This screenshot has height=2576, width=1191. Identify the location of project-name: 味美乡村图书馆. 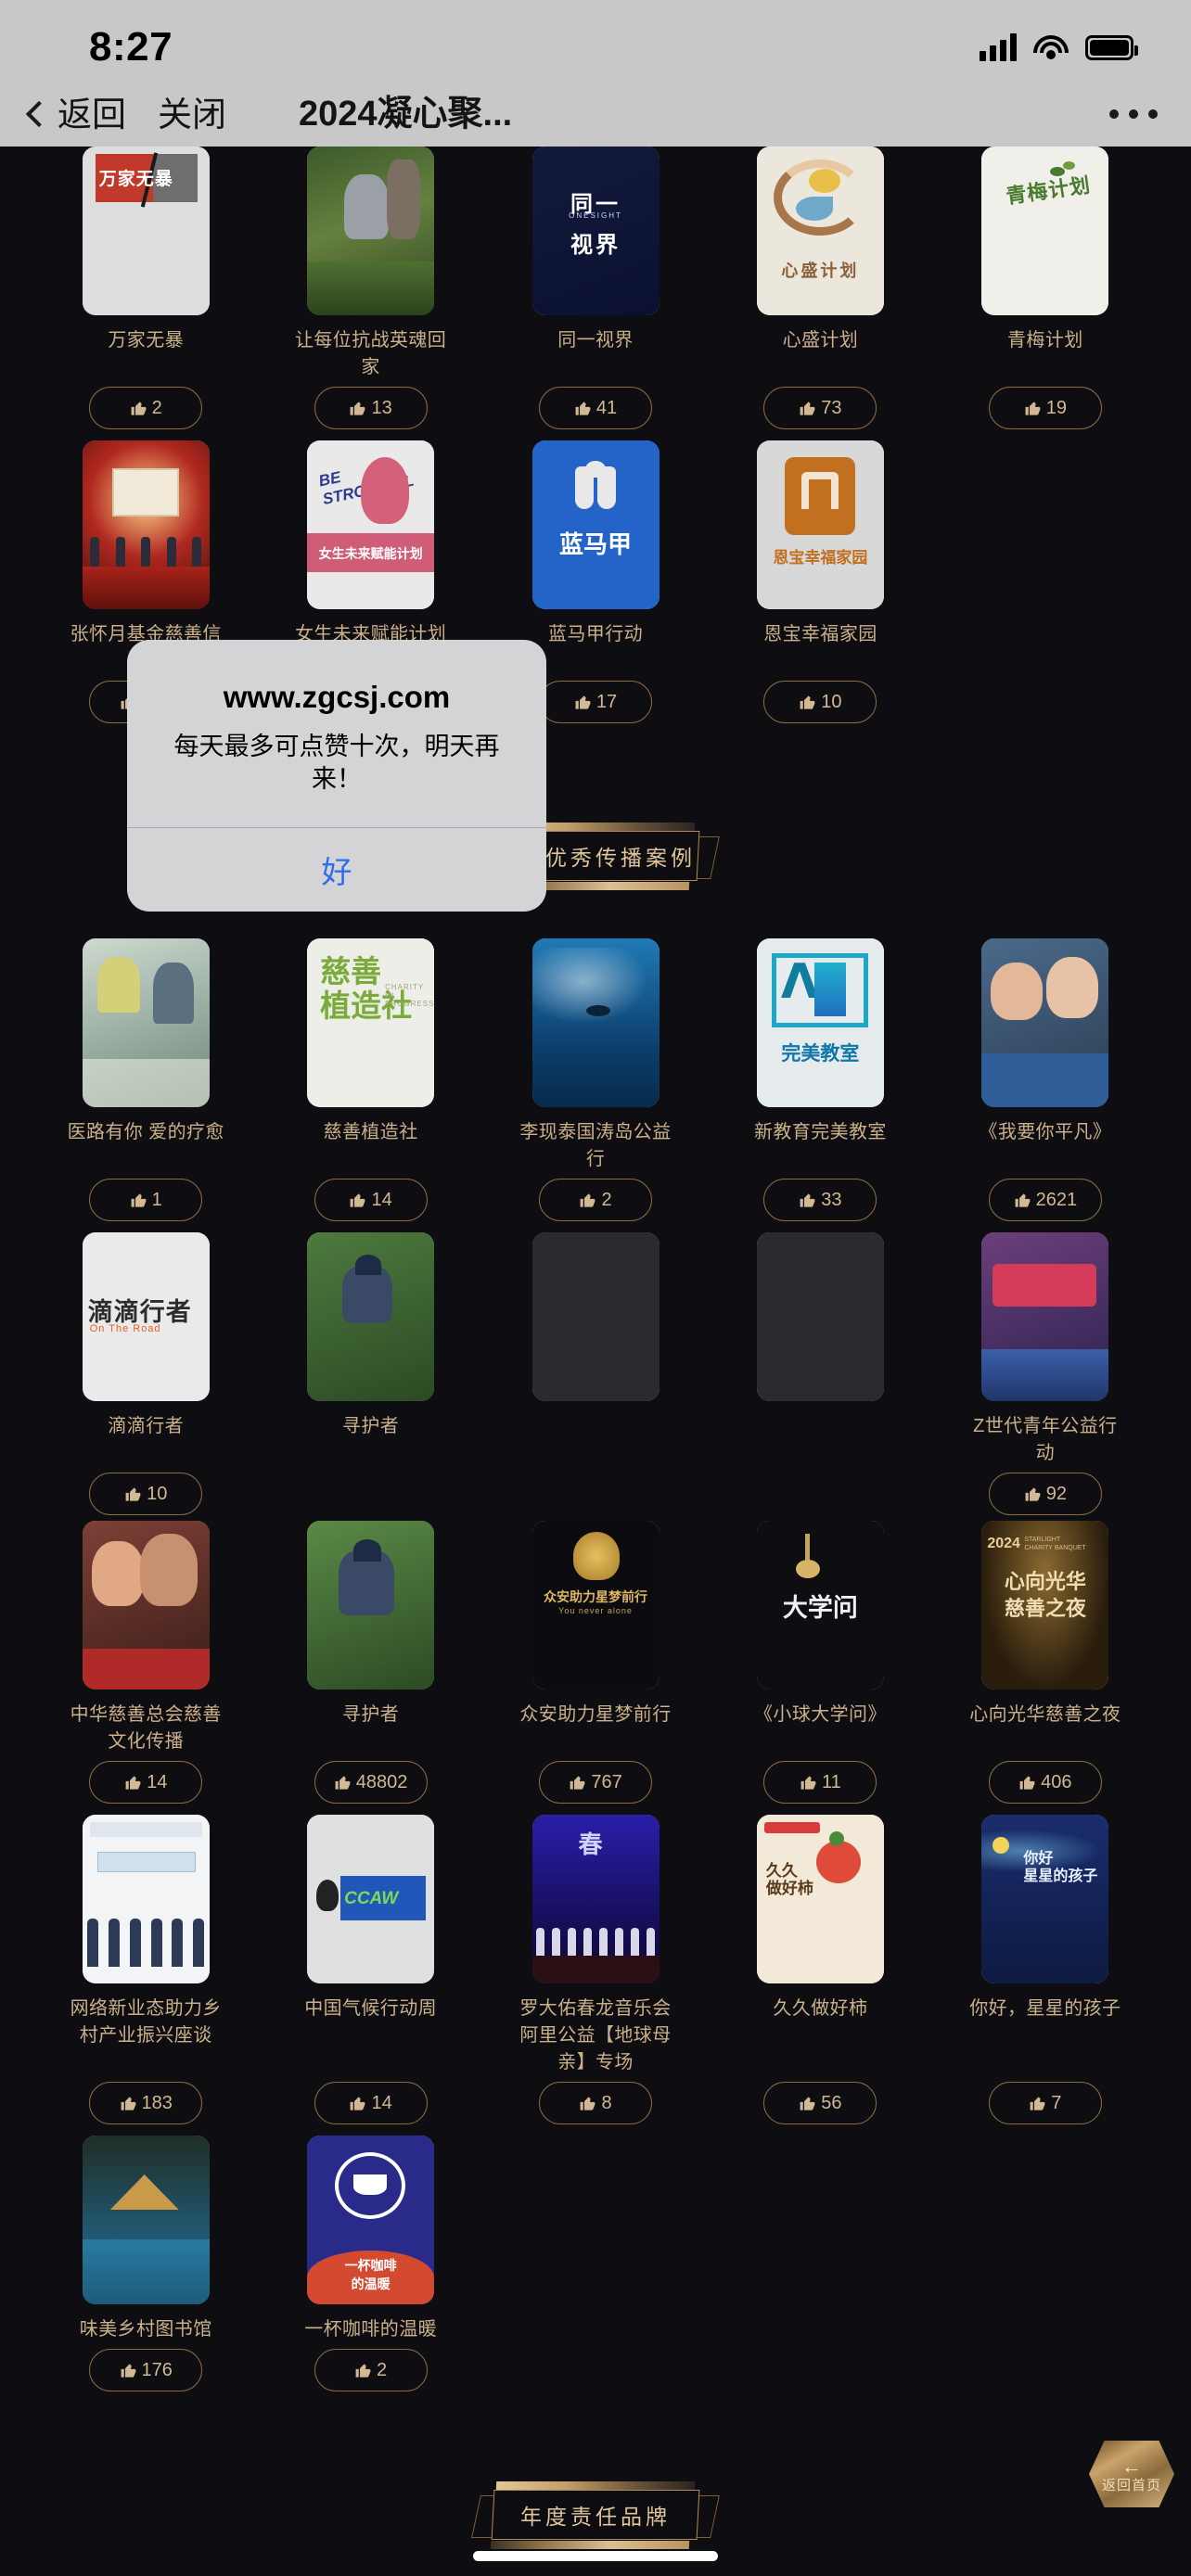
(145, 2329).